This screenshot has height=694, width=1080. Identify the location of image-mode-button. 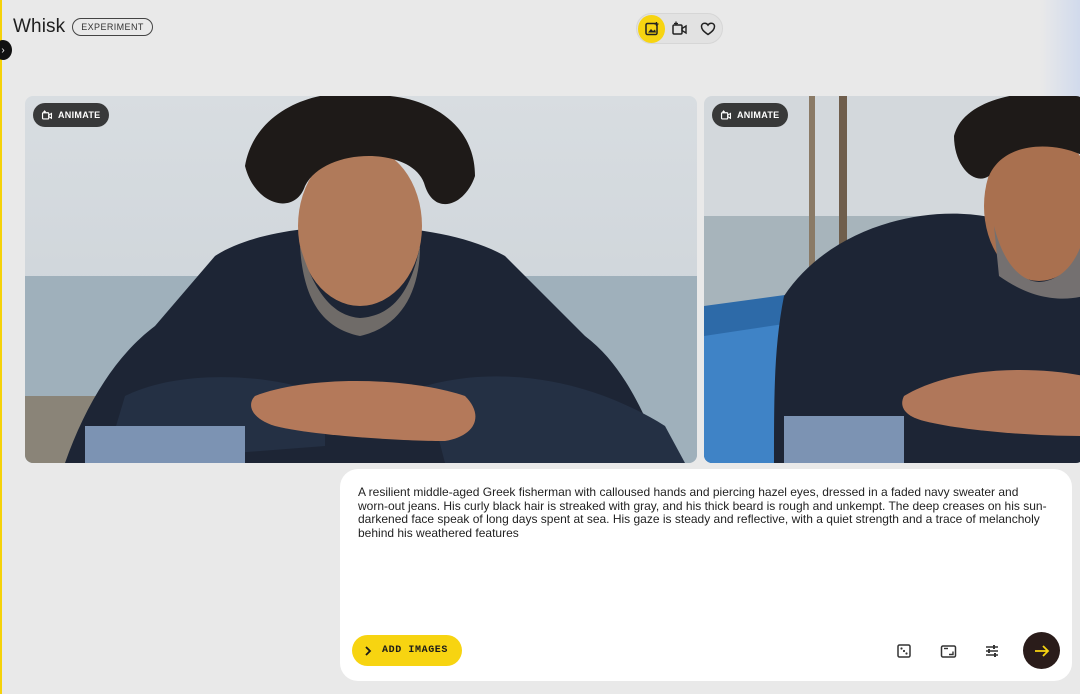
(652, 28).